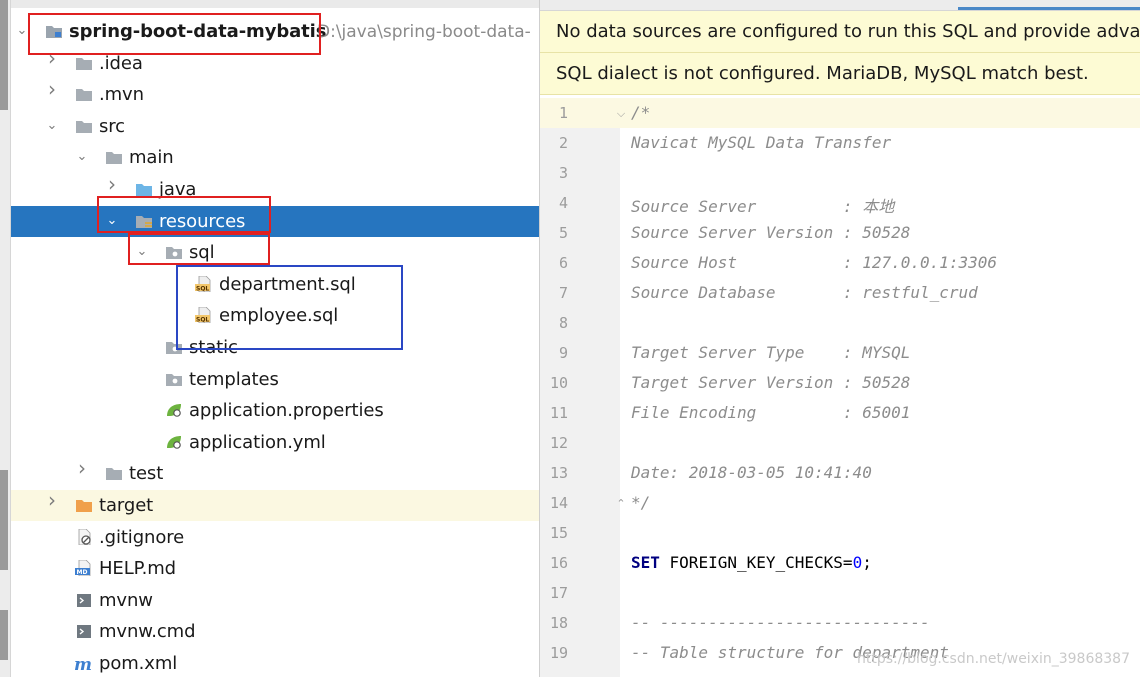 This screenshot has width=1140, height=677. I want to click on tree-row-employee-sql: SQL employee.sql, so click(275, 315).